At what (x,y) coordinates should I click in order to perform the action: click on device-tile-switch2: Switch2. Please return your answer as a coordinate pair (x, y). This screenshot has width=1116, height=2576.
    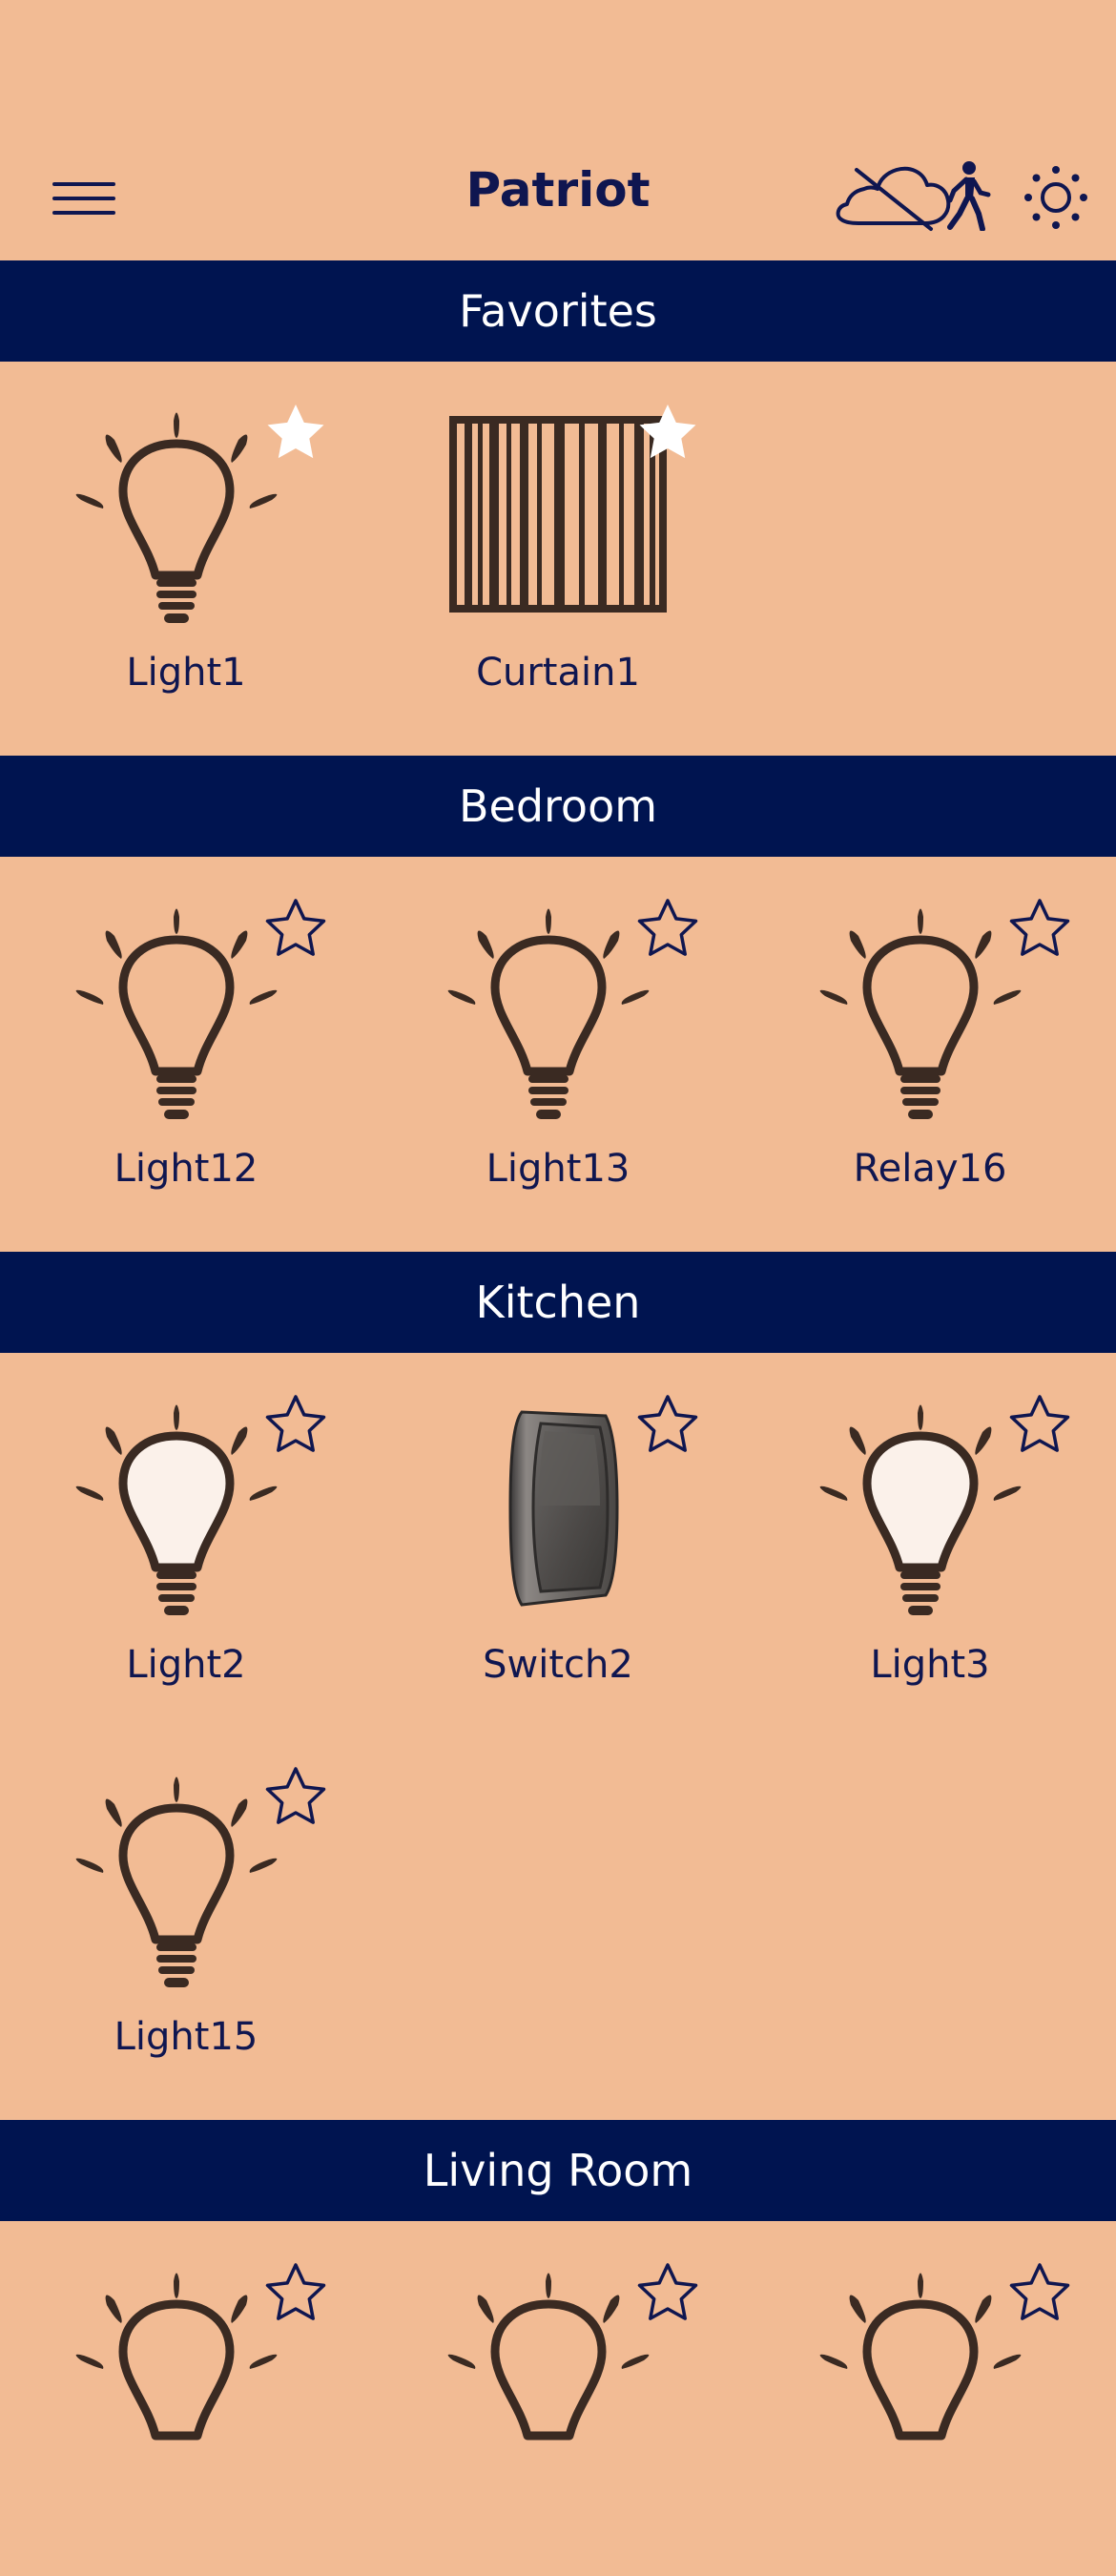
    Looking at the image, I should click on (558, 1550).